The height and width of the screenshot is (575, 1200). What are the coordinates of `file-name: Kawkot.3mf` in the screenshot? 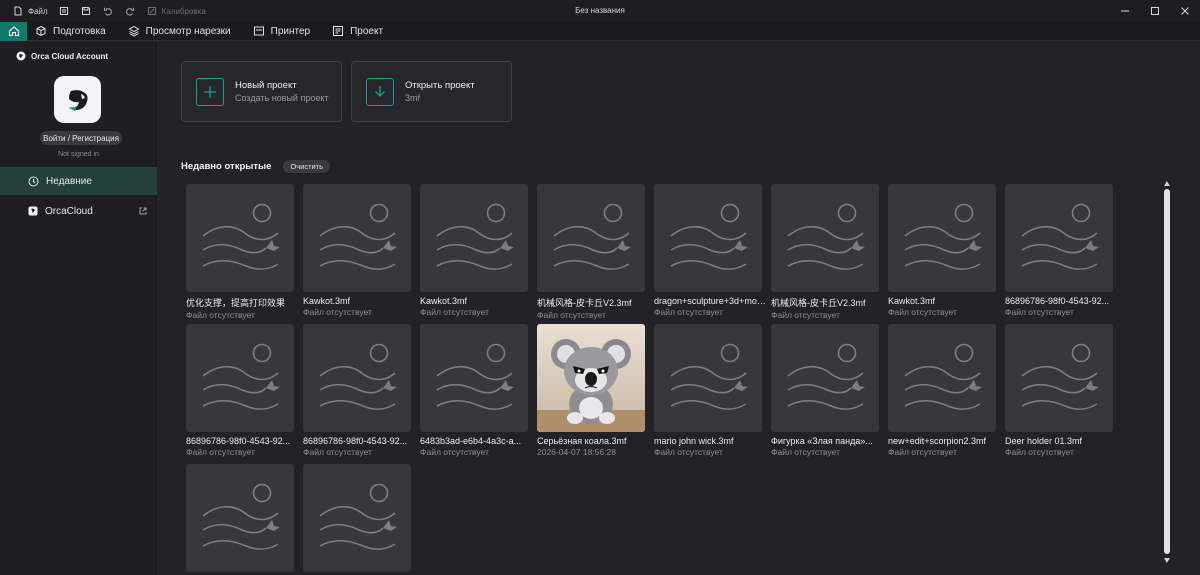 It's located at (327, 301).